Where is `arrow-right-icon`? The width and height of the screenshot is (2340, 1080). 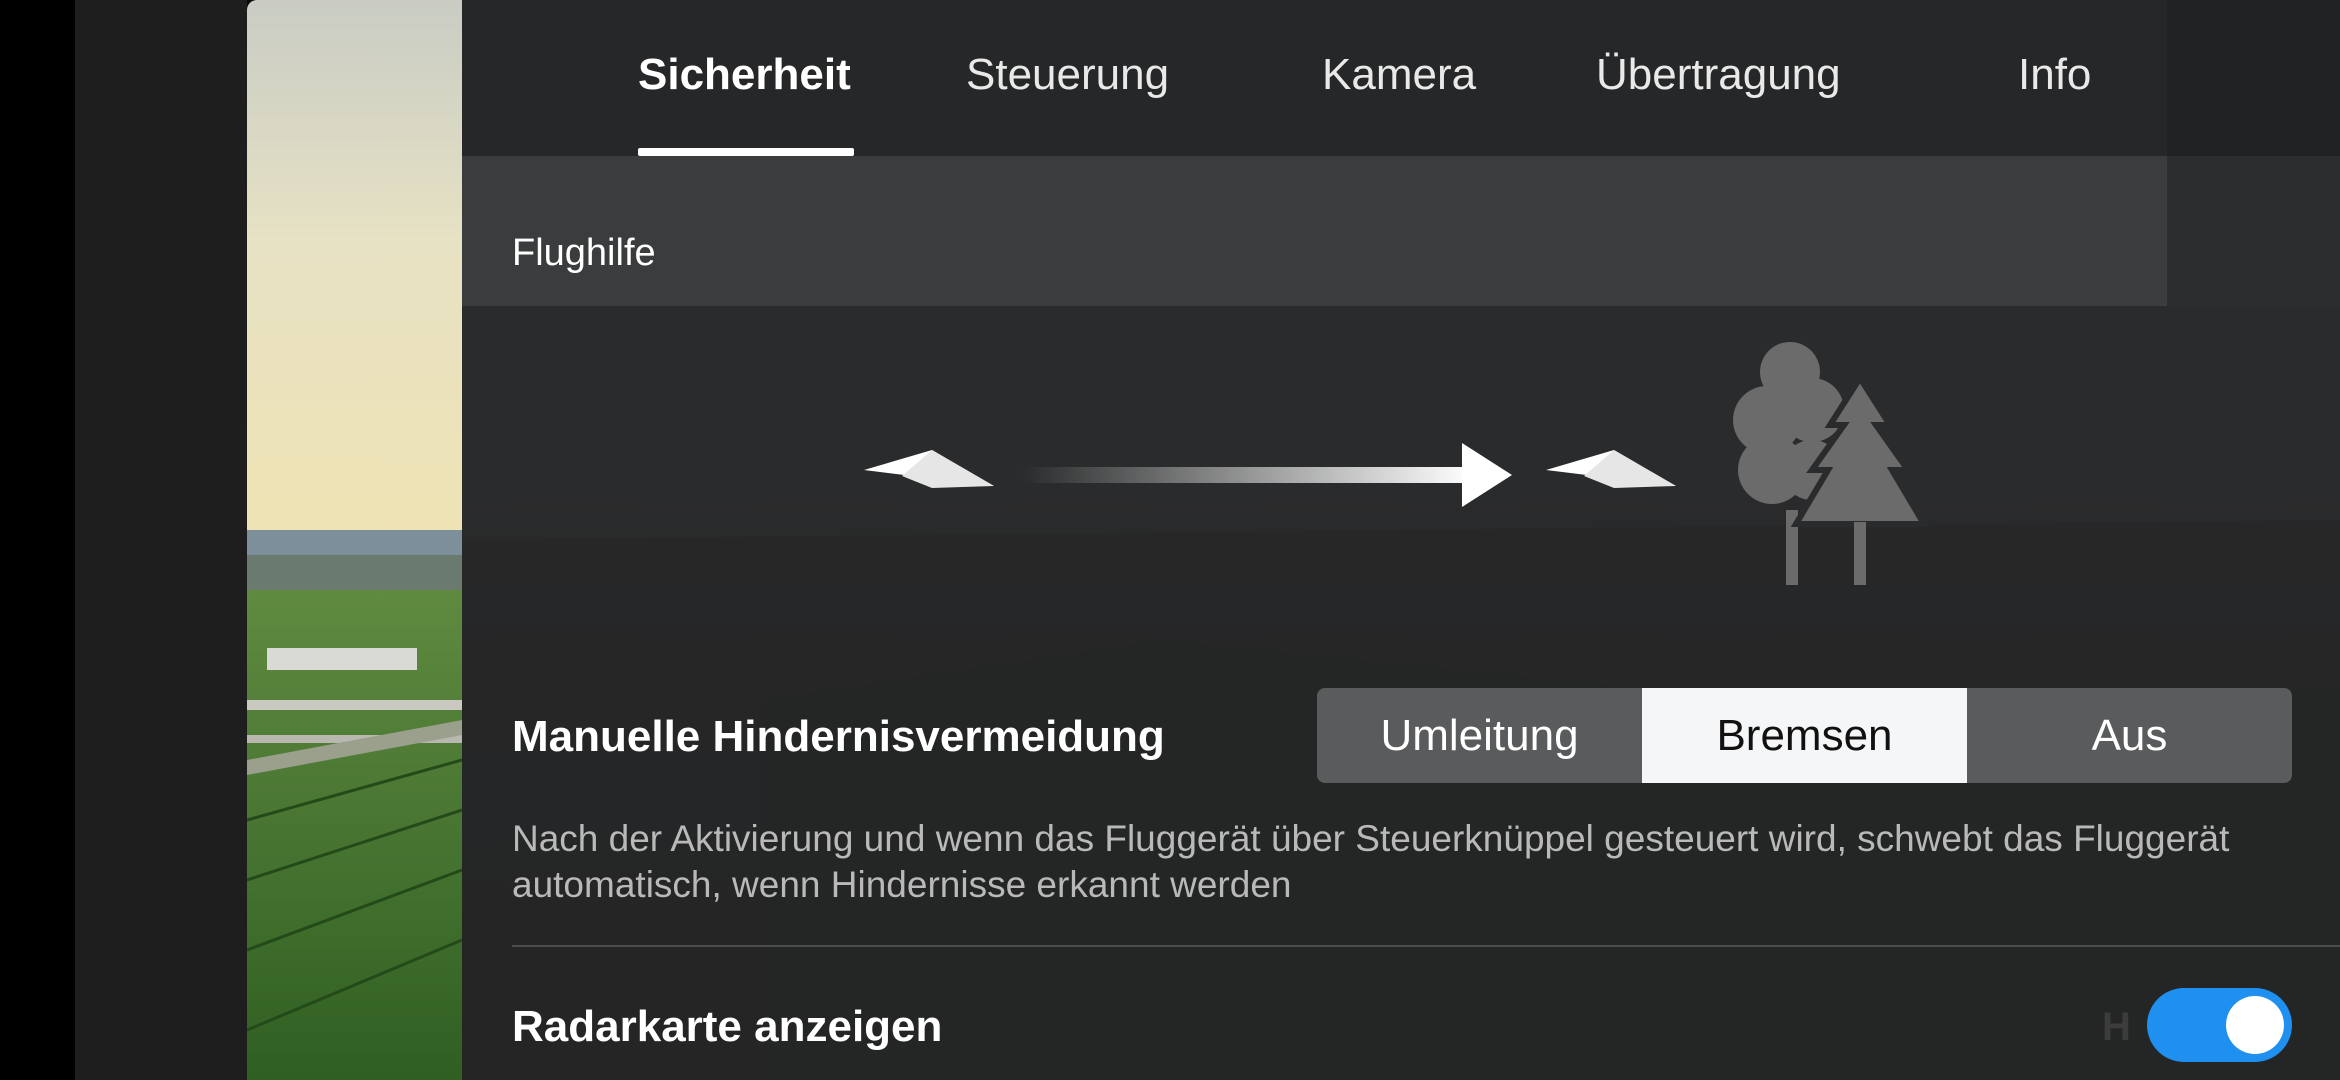 arrow-right-icon is located at coordinates (1267, 475).